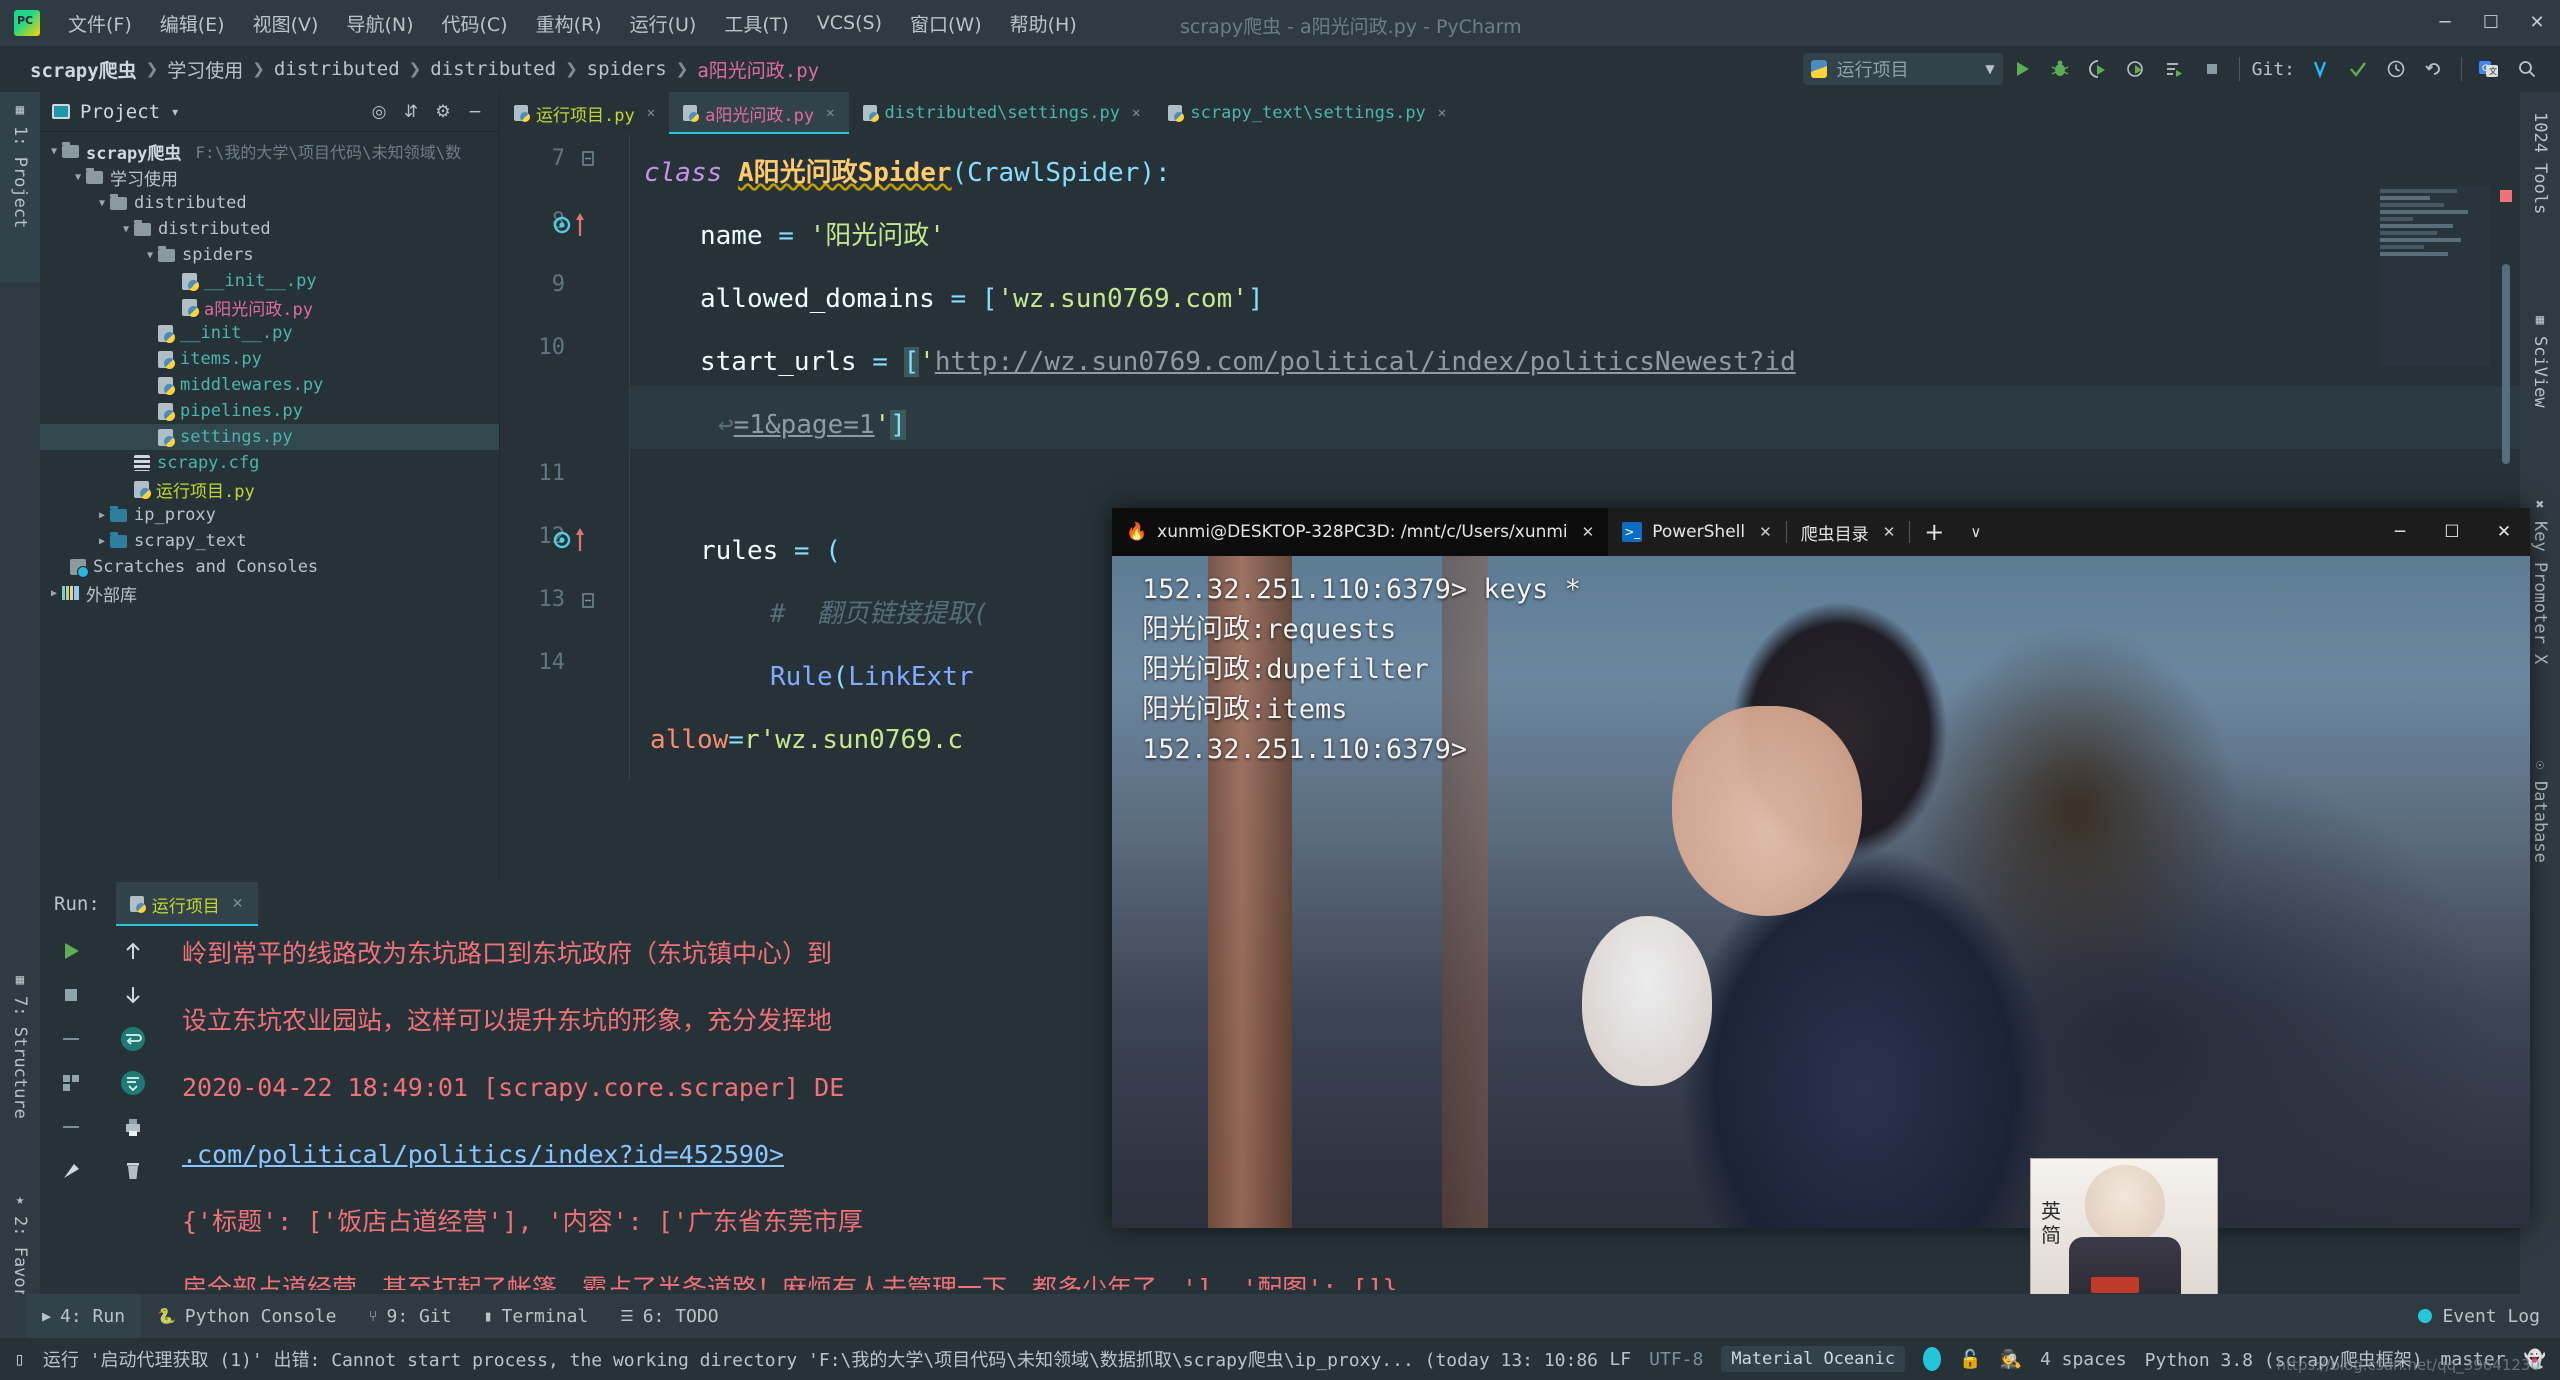 Image resolution: width=2560 pixels, height=1380 pixels. Describe the element at coordinates (409, 1316) in the screenshot. I see `tab-git: ⑂ 9: Git` at that location.